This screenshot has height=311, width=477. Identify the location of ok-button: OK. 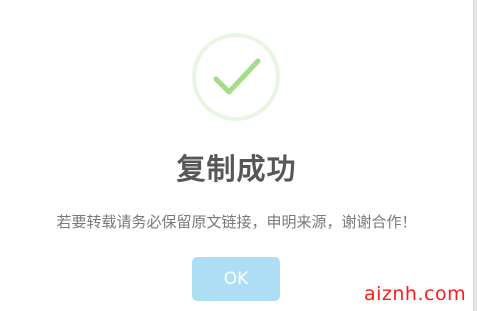
(236, 279).